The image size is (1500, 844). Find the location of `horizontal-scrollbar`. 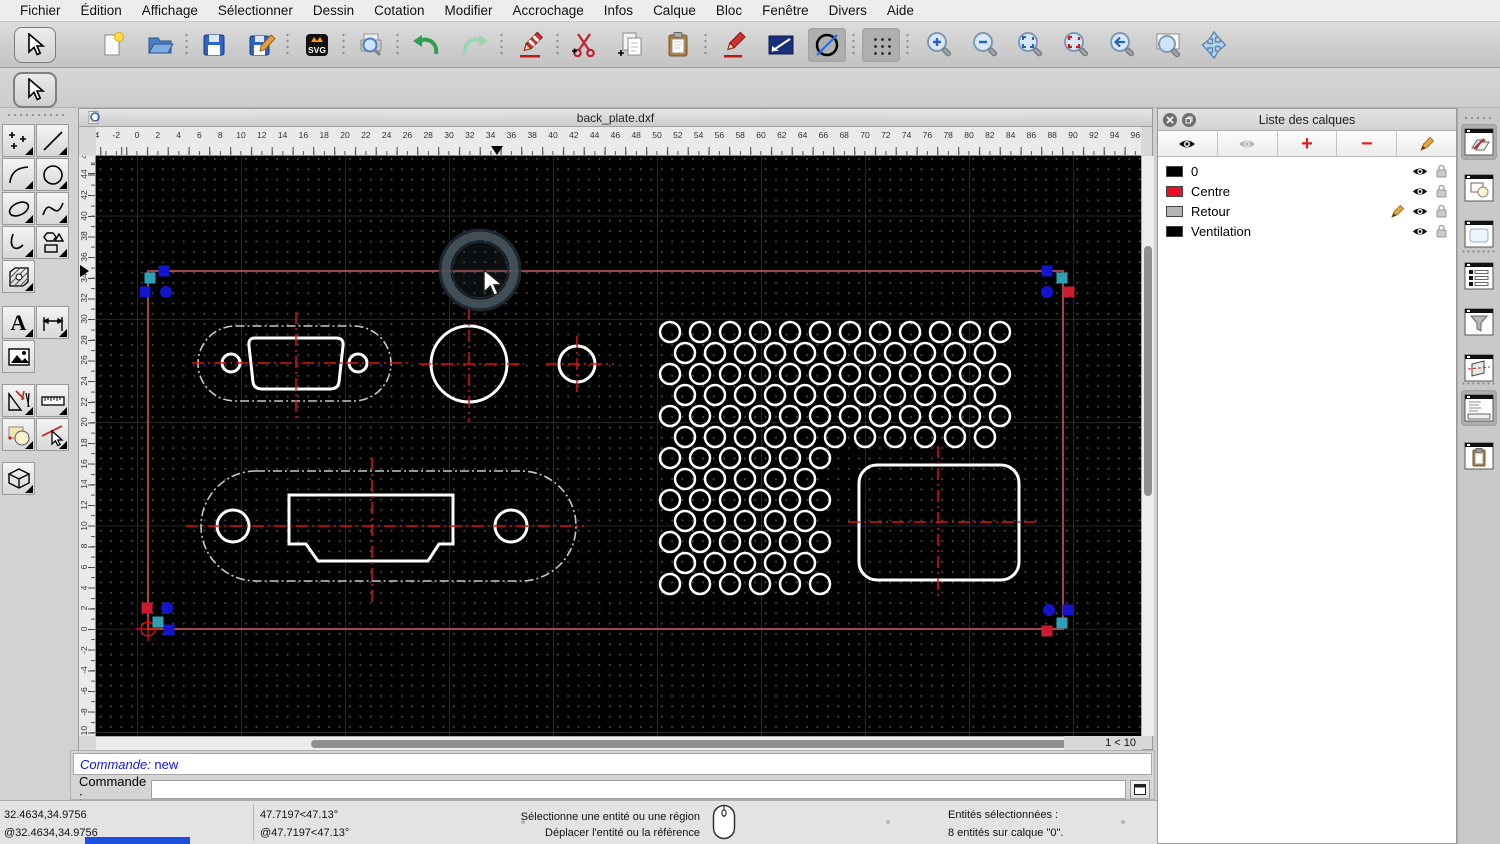

horizontal-scrollbar is located at coordinates (618, 743).